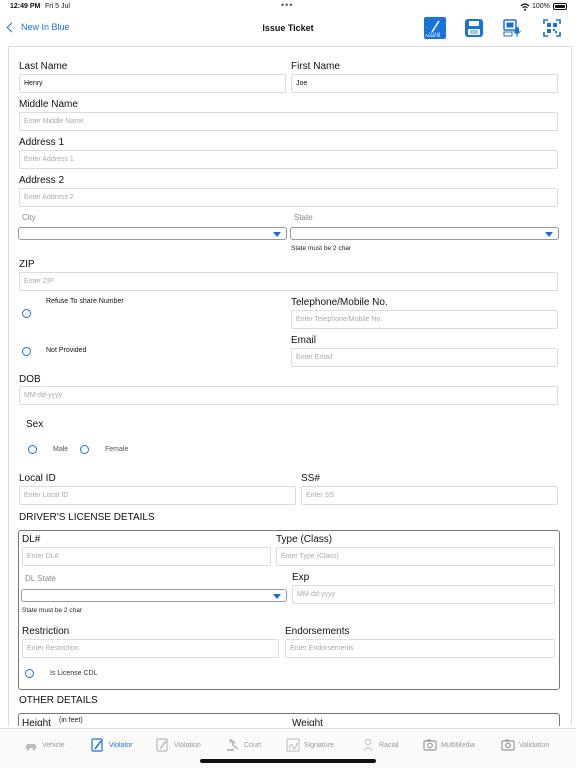 The image size is (576, 768). Describe the element at coordinates (29, 217) in the screenshot. I see `city-label: City` at that location.